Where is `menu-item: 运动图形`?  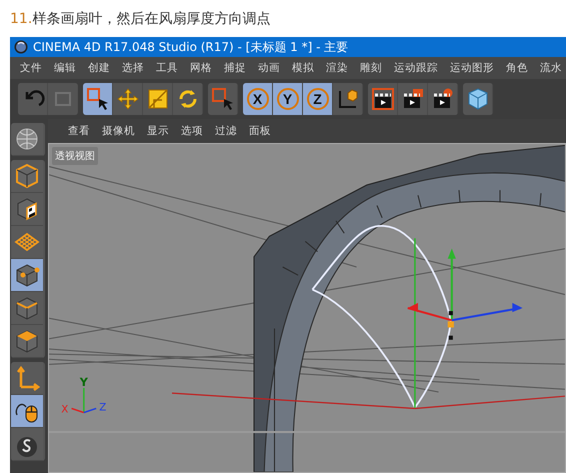 menu-item: 运动图形 is located at coordinates (472, 68).